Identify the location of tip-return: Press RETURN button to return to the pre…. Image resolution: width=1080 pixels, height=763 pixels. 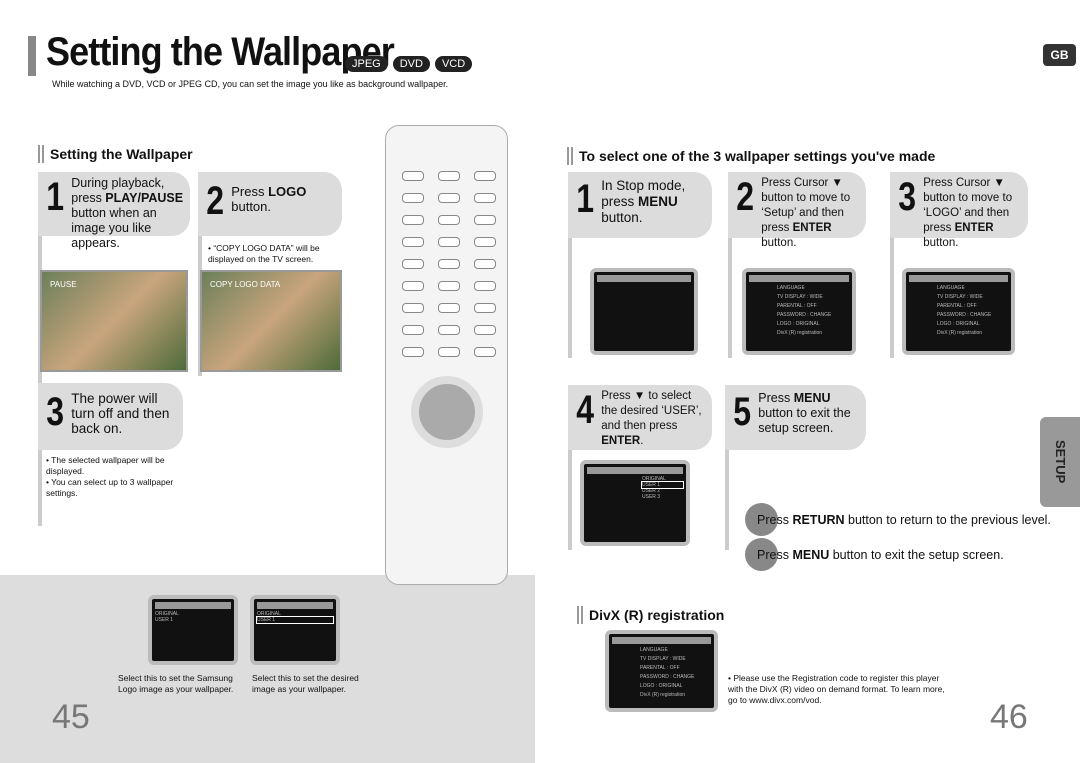
(904, 520).